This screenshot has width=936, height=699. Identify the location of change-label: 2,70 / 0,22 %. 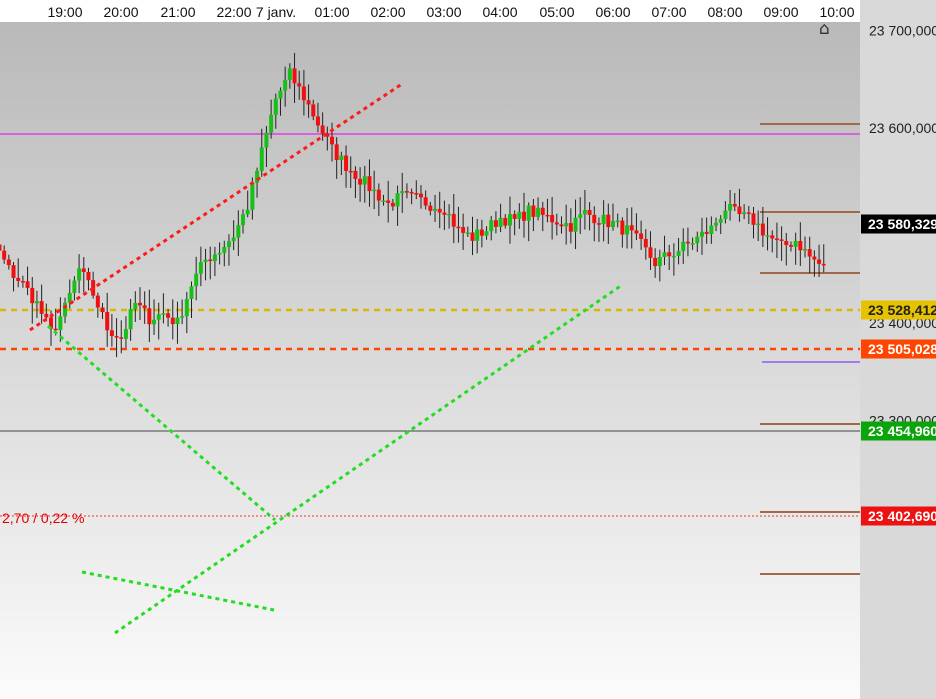
(43, 518).